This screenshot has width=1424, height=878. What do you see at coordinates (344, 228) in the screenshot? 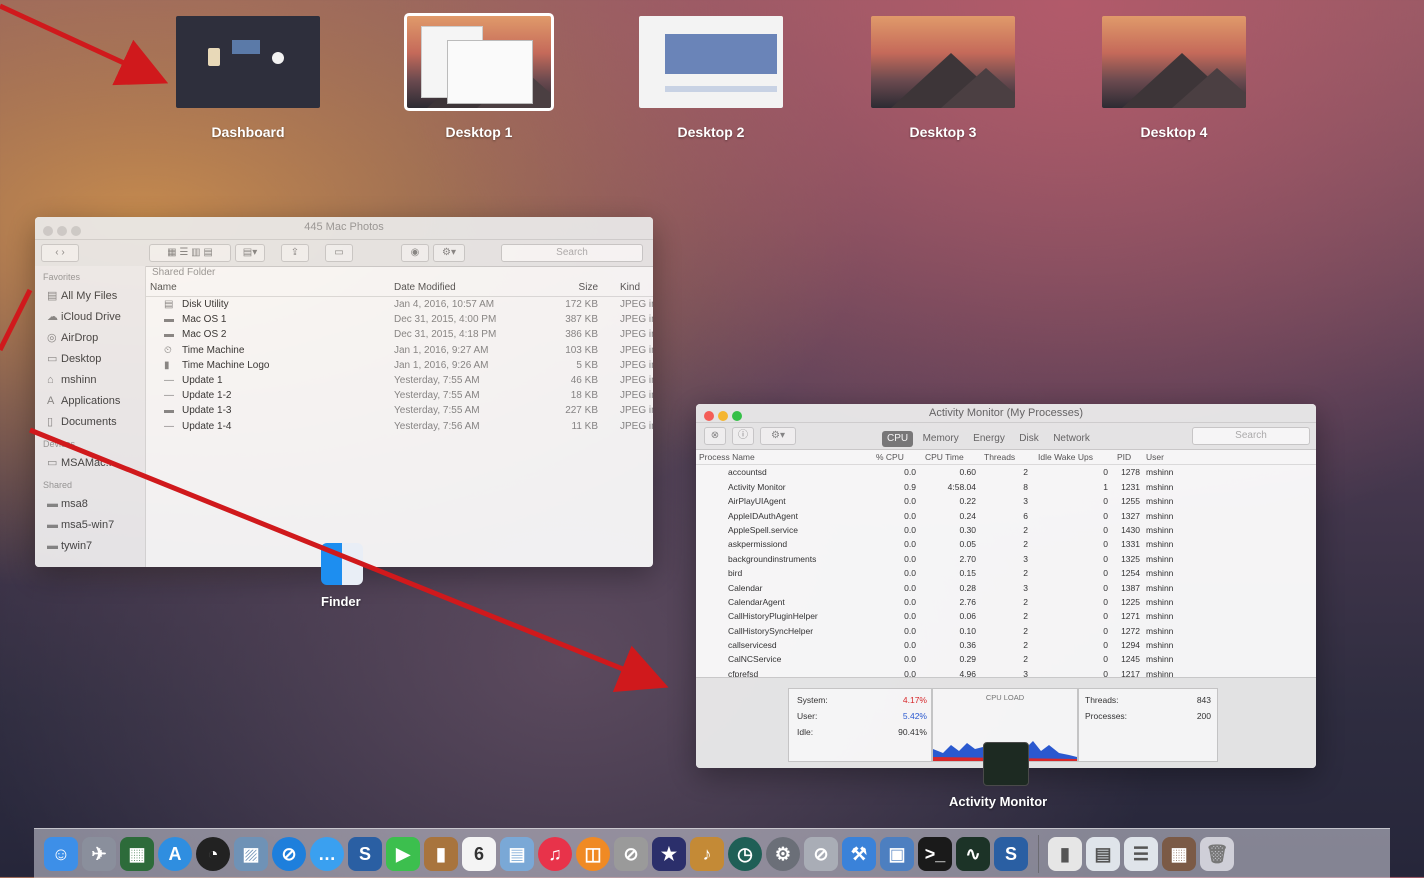
I see `finder-titlebar: 445 Mac Photos` at bounding box center [344, 228].